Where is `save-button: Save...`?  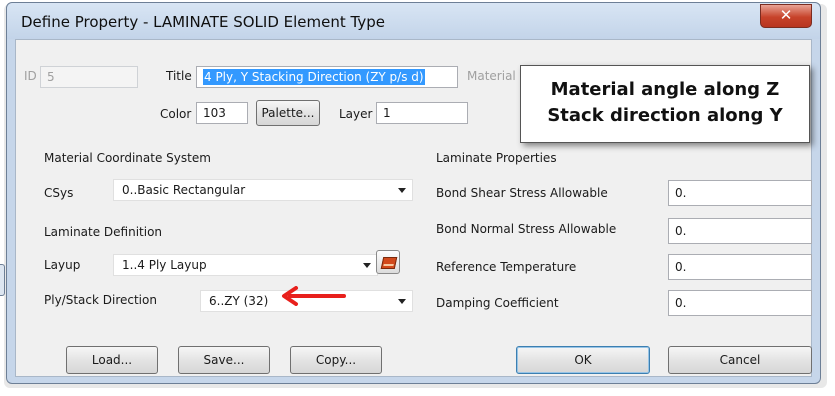 save-button: Save... is located at coordinates (224, 360).